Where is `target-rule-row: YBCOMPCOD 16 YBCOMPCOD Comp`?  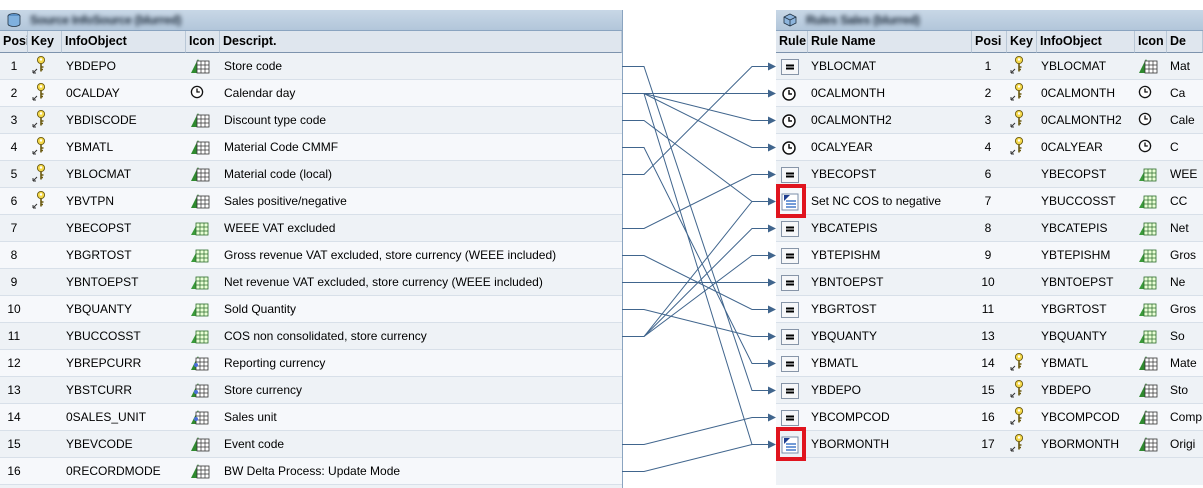 target-rule-row: YBCOMPCOD 16 YBCOMPCOD Comp is located at coordinates (989, 417).